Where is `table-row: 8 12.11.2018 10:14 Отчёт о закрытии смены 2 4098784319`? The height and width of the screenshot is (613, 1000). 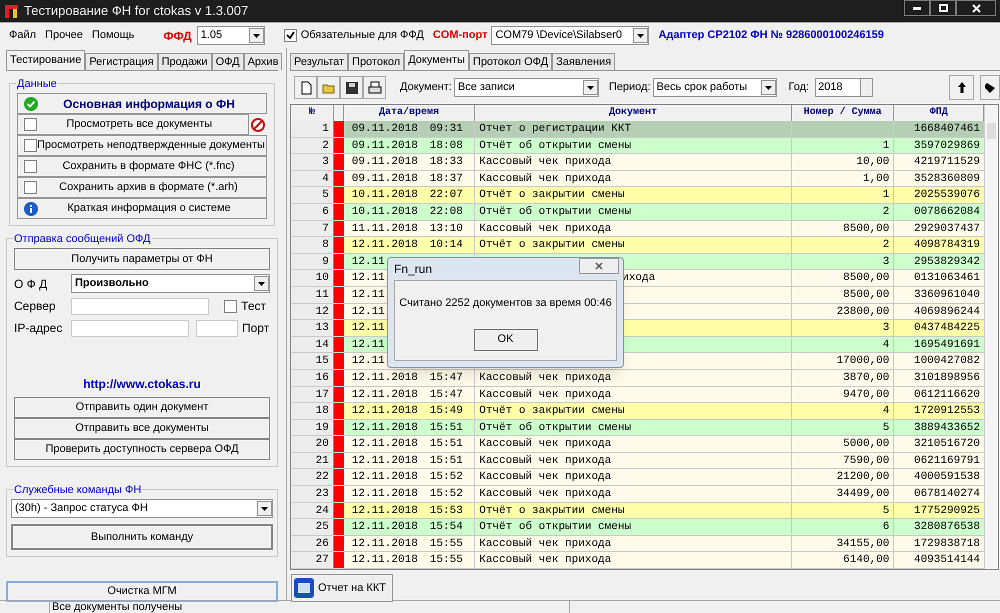 table-row: 8 12.11.2018 10:14 Отчёт о закрытии смены 2 4098784319 is located at coordinates (637, 245).